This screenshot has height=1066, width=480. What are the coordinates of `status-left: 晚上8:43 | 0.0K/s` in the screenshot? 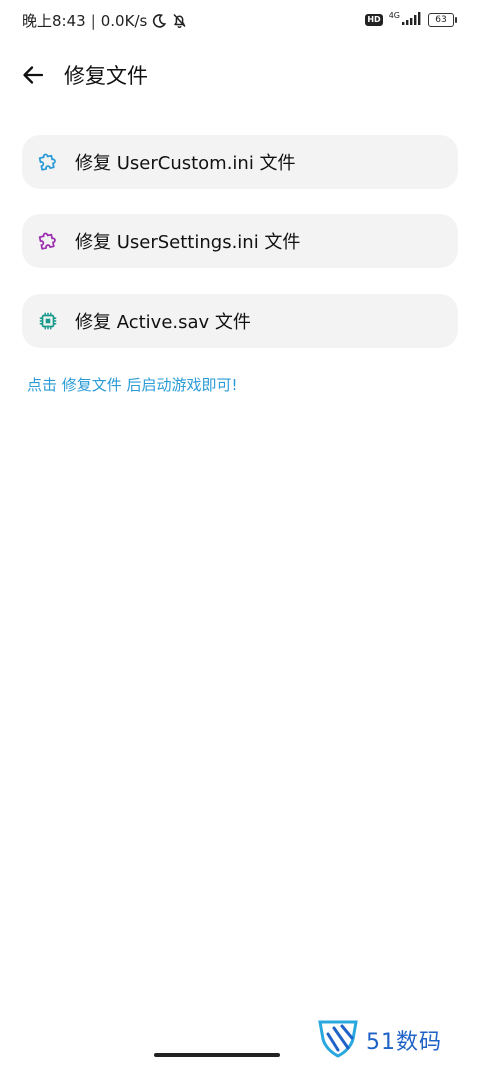 It's located at (105, 20).